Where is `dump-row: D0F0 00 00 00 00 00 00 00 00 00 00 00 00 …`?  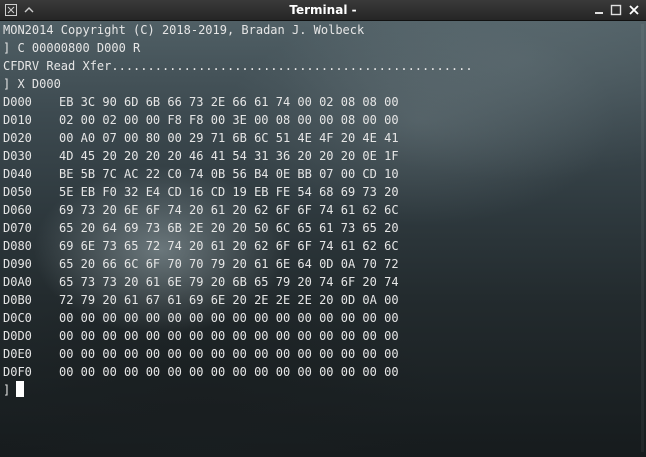
dump-row: D0F0 00 00 00 00 00 00 00 00 00 00 00 00 … is located at coordinates (323, 372).